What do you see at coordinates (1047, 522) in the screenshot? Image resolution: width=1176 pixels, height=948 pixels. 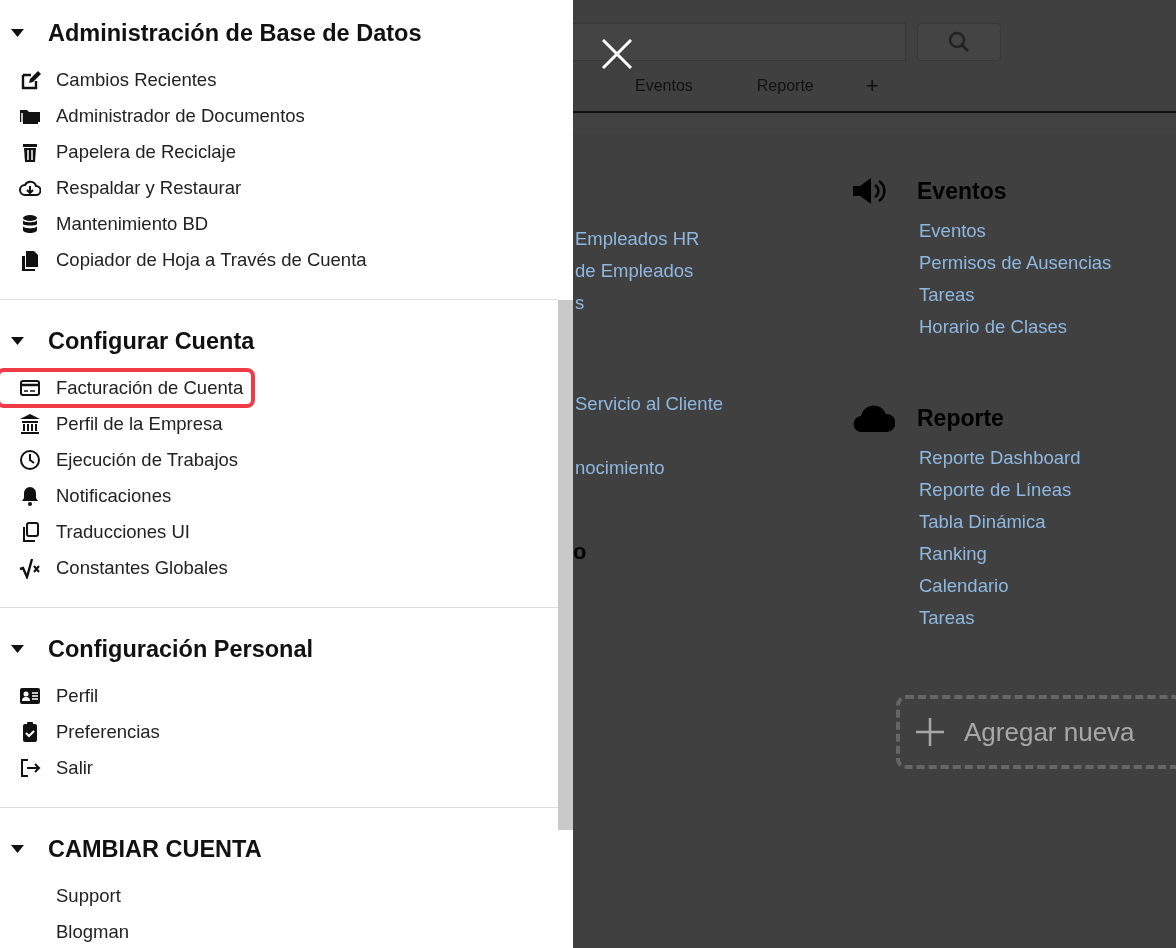 I see `link: Tabla Dinámica` at bounding box center [1047, 522].